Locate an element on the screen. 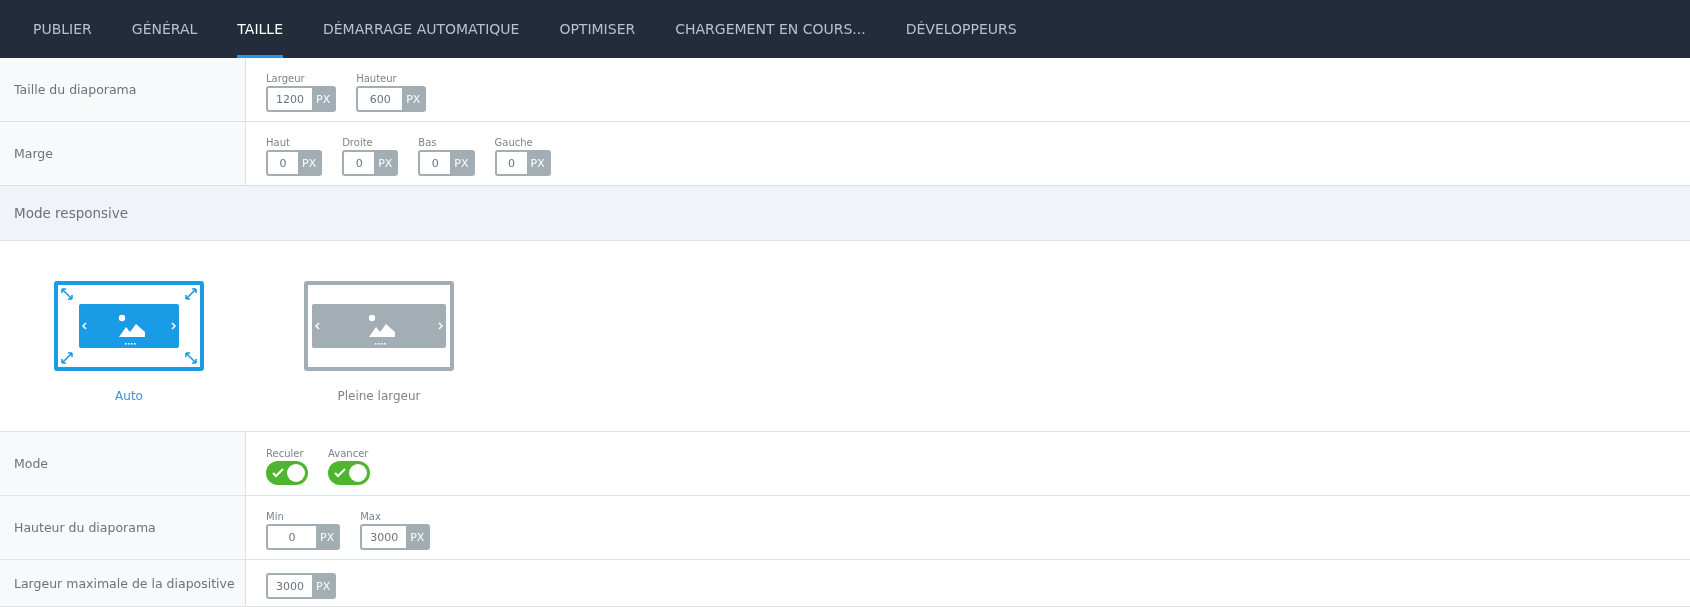 This screenshot has width=1690, height=607. field-label: Gauche is located at coordinates (514, 142).